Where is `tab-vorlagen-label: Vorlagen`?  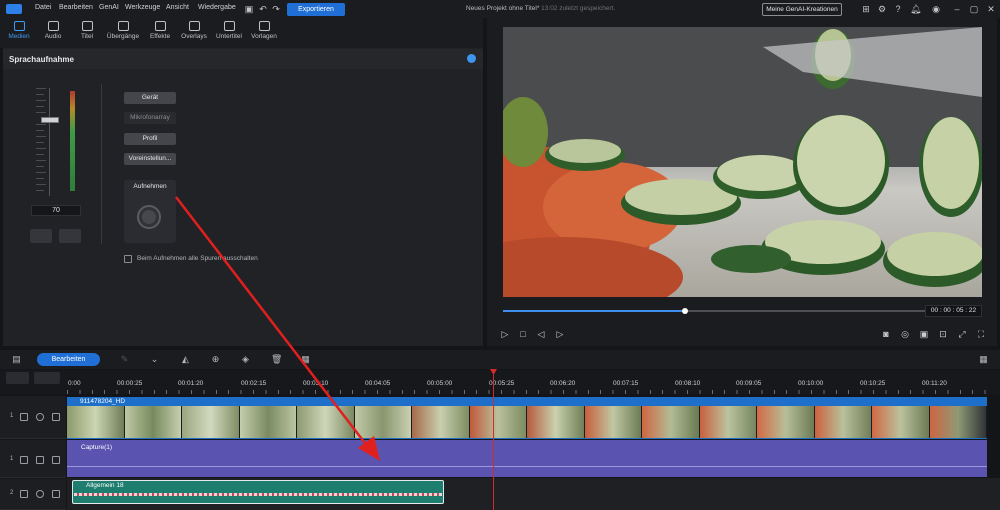
tab-vorlagen-label: Vorlagen is located at coordinates (264, 36).